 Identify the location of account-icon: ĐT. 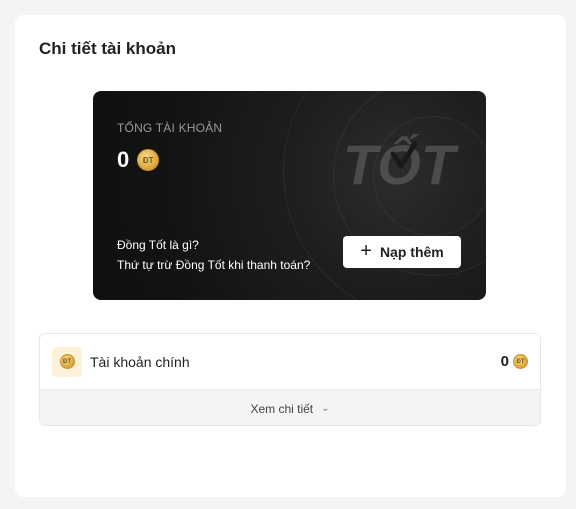
(67, 361).